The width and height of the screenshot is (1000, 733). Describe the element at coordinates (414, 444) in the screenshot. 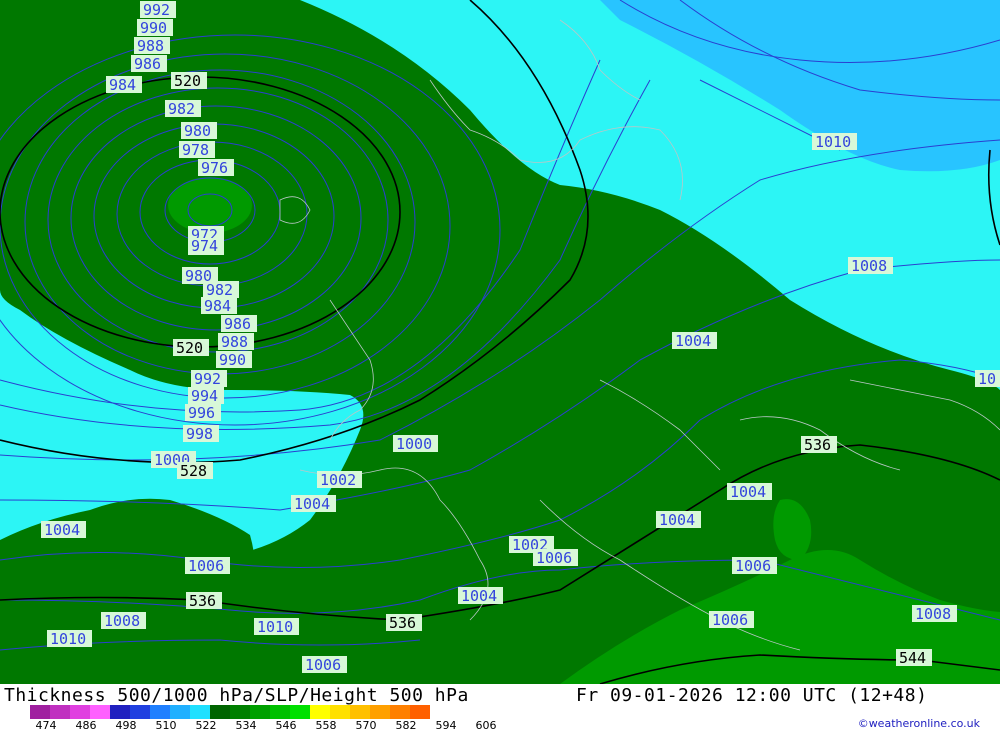

I see `slp-label: 1000` at that location.